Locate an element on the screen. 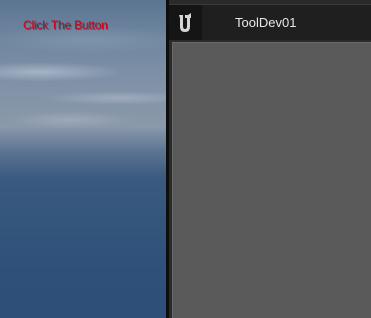 The height and width of the screenshot is (318, 371). unreal-engine-logo-icon is located at coordinates (185, 22).